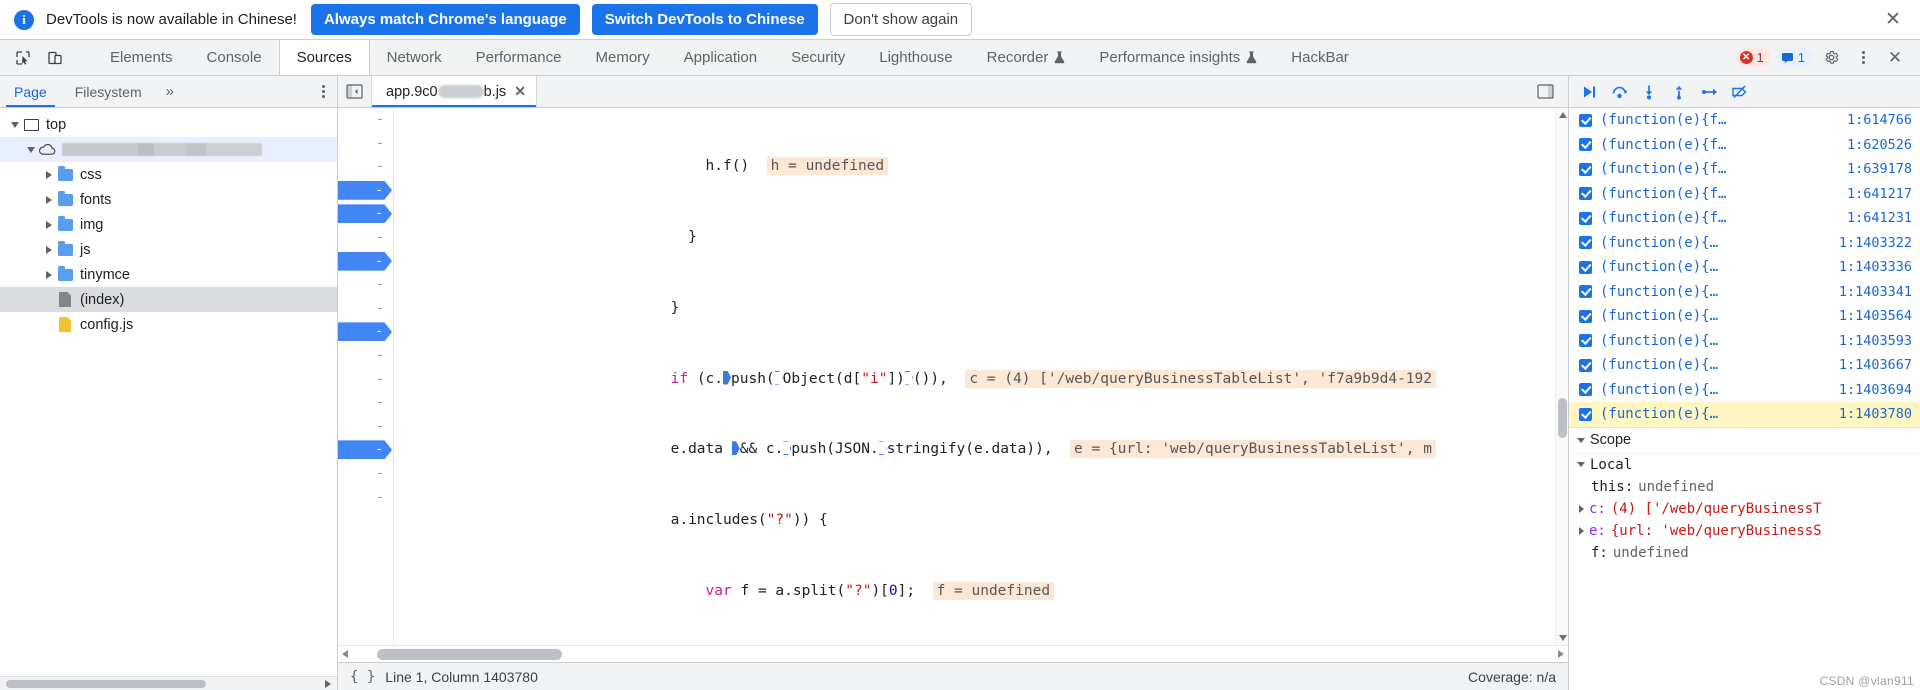  What do you see at coordinates (1709, 92) in the screenshot?
I see `step-icon` at bounding box center [1709, 92].